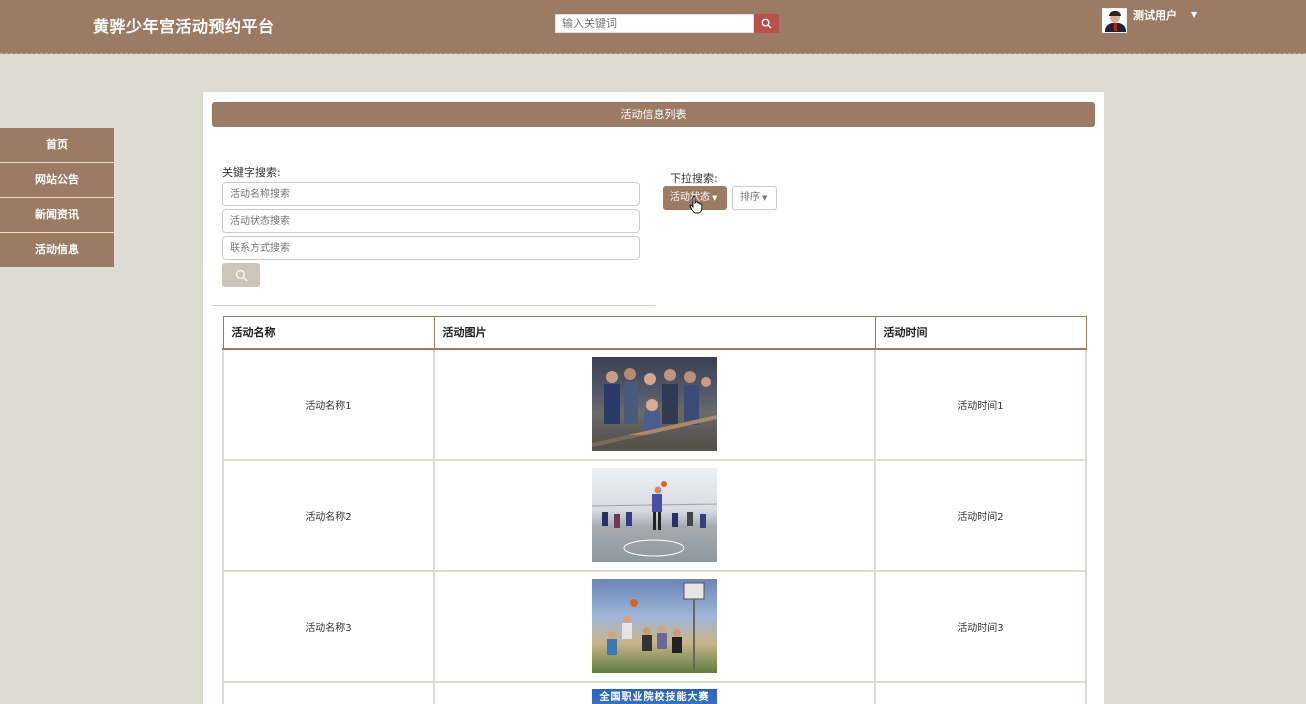 The width and height of the screenshot is (1306, 704). I want to click on column-header-name: 活动名称, so click(328, 333).